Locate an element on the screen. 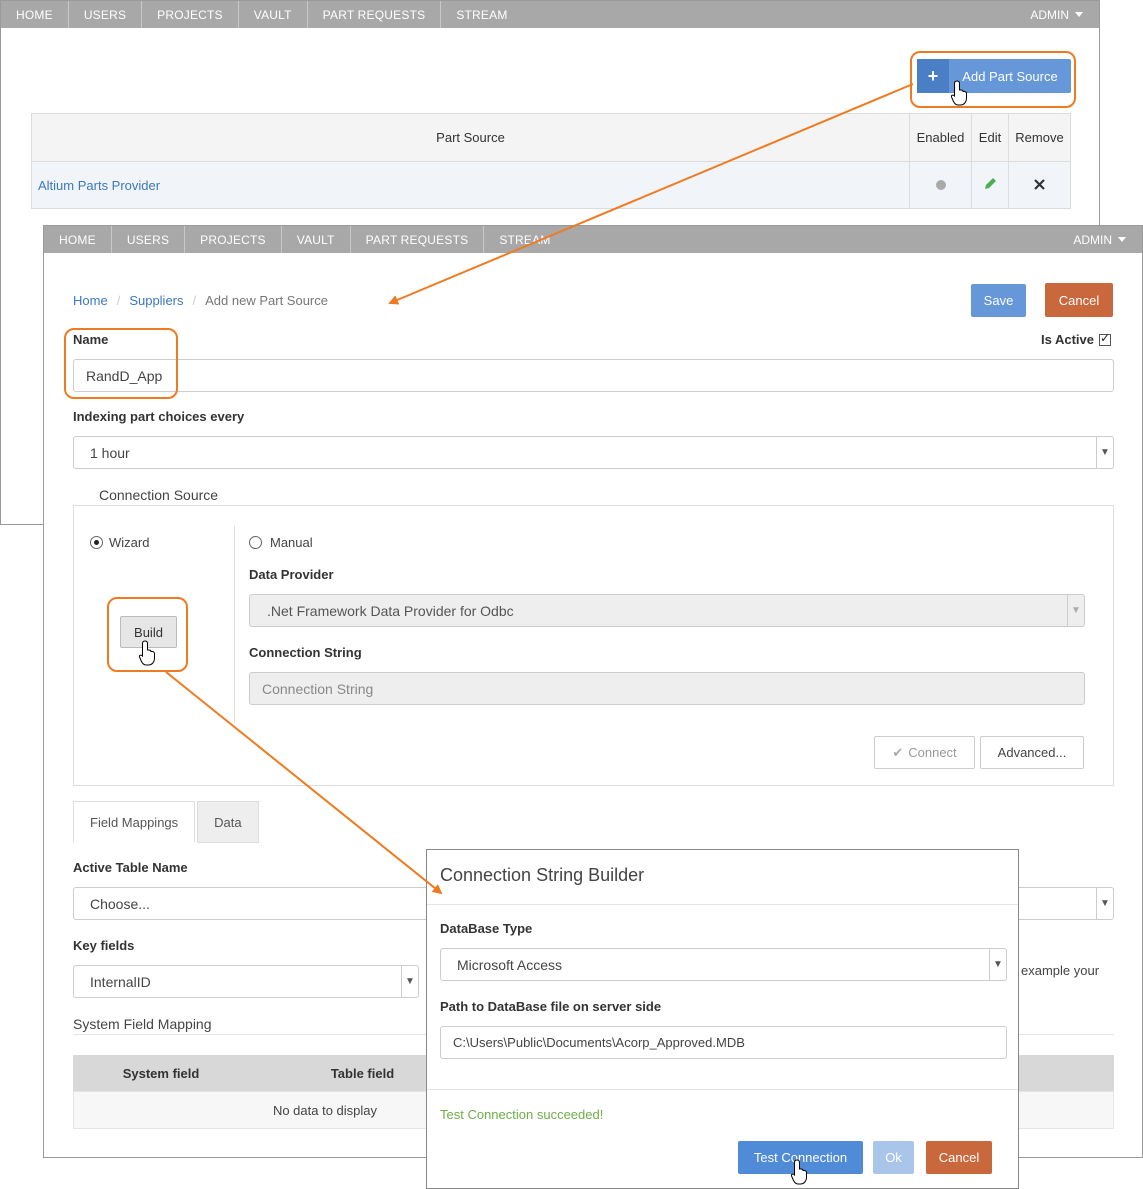  indexing-value: 1 hour is located at coordinates (110, 452).